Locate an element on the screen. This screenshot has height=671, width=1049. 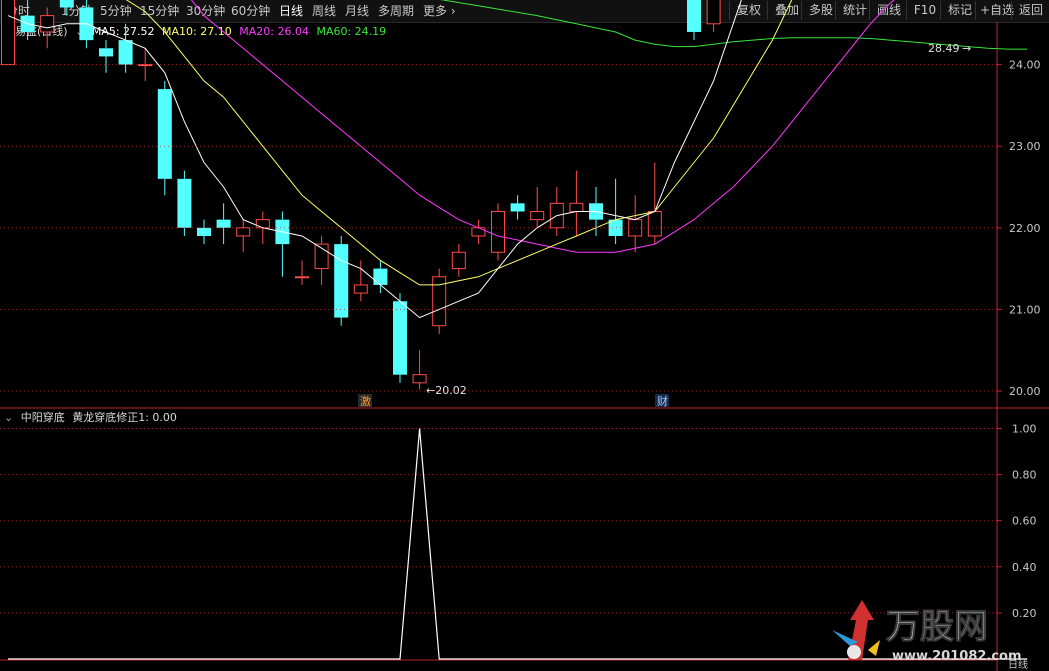
price-tick-label: 21.00 is located at coordinates (1025, 309).